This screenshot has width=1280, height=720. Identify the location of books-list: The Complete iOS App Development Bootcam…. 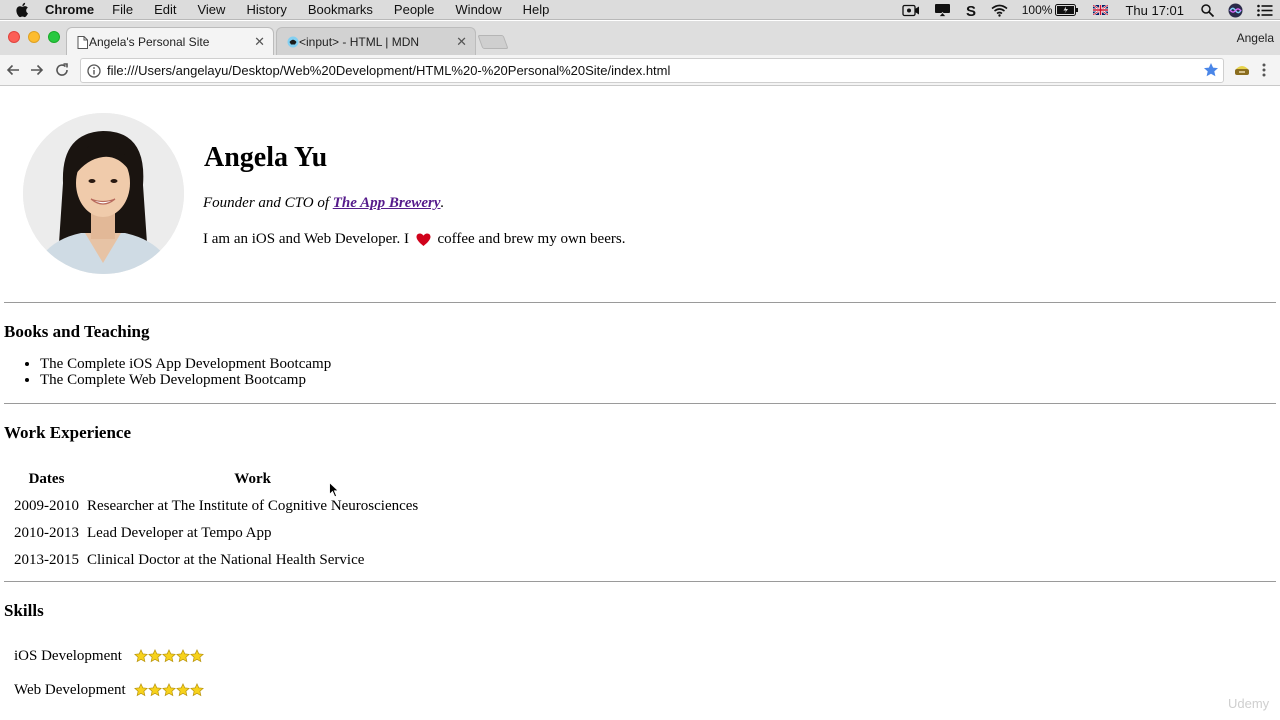
(185, 372).